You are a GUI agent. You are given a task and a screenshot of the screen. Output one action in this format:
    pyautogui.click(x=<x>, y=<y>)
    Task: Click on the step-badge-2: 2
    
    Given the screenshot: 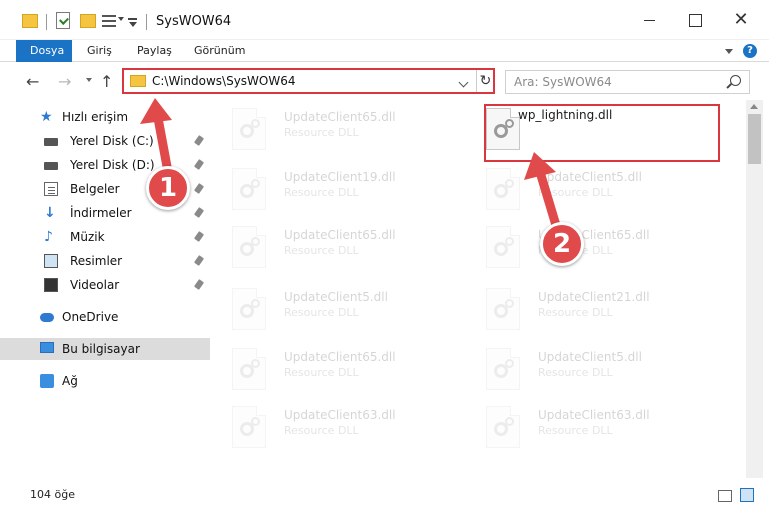 What is the action you would take?
    pyautogui.click(x=562, y=244)
    